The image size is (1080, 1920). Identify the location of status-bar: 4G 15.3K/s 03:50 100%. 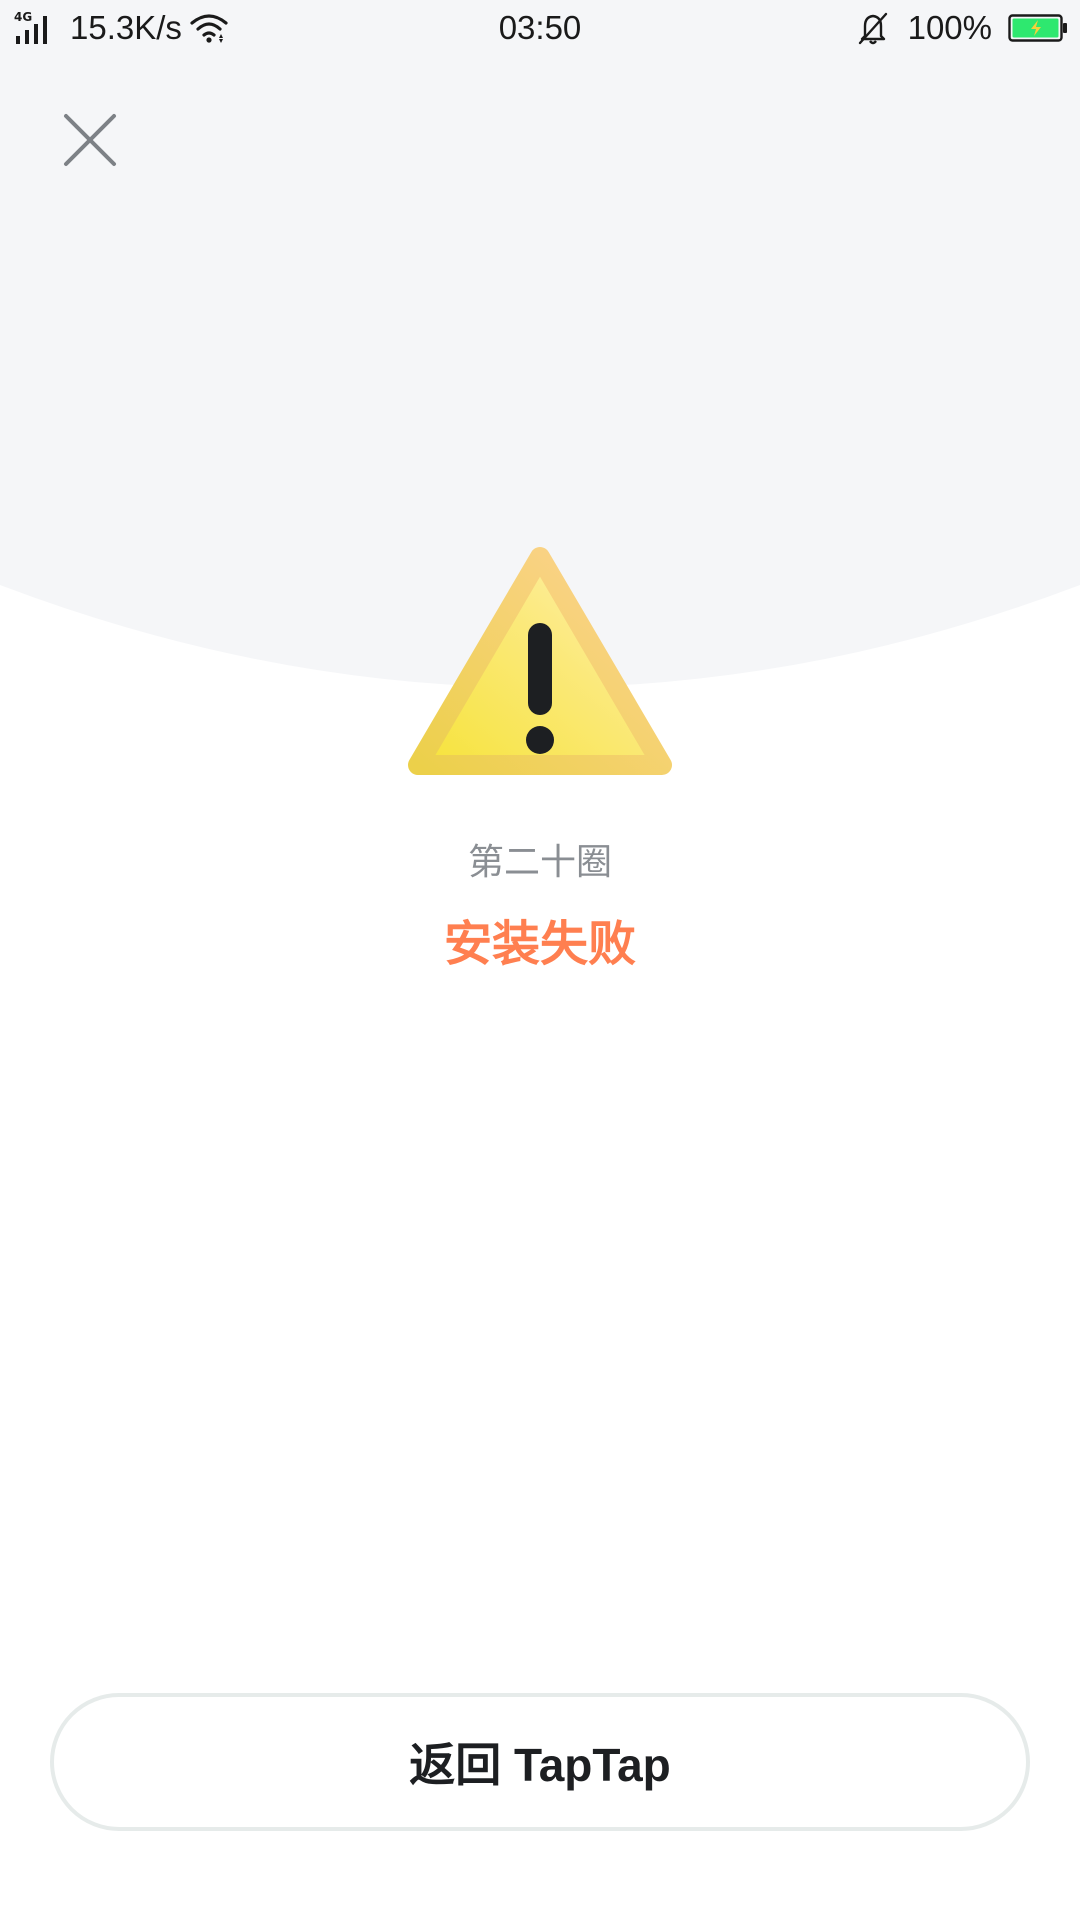
(540, 28).